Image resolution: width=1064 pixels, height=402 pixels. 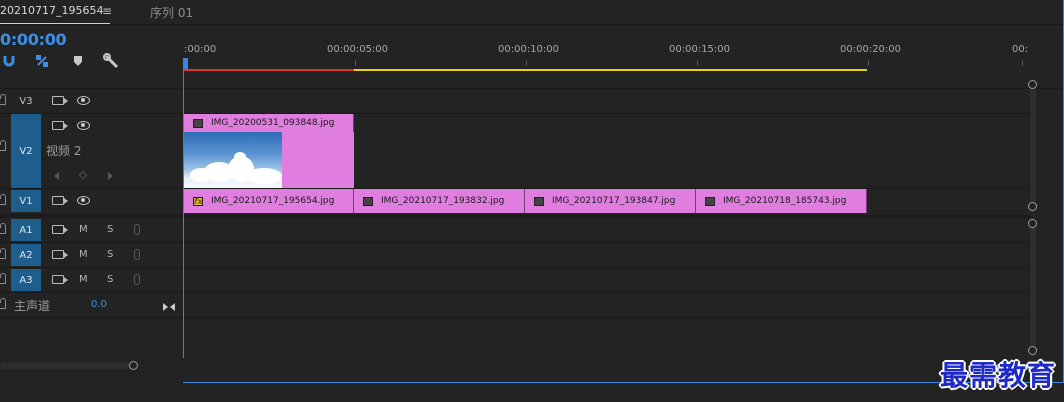 I want to click on track-target-v3: V3, so click(x=26, y=101).